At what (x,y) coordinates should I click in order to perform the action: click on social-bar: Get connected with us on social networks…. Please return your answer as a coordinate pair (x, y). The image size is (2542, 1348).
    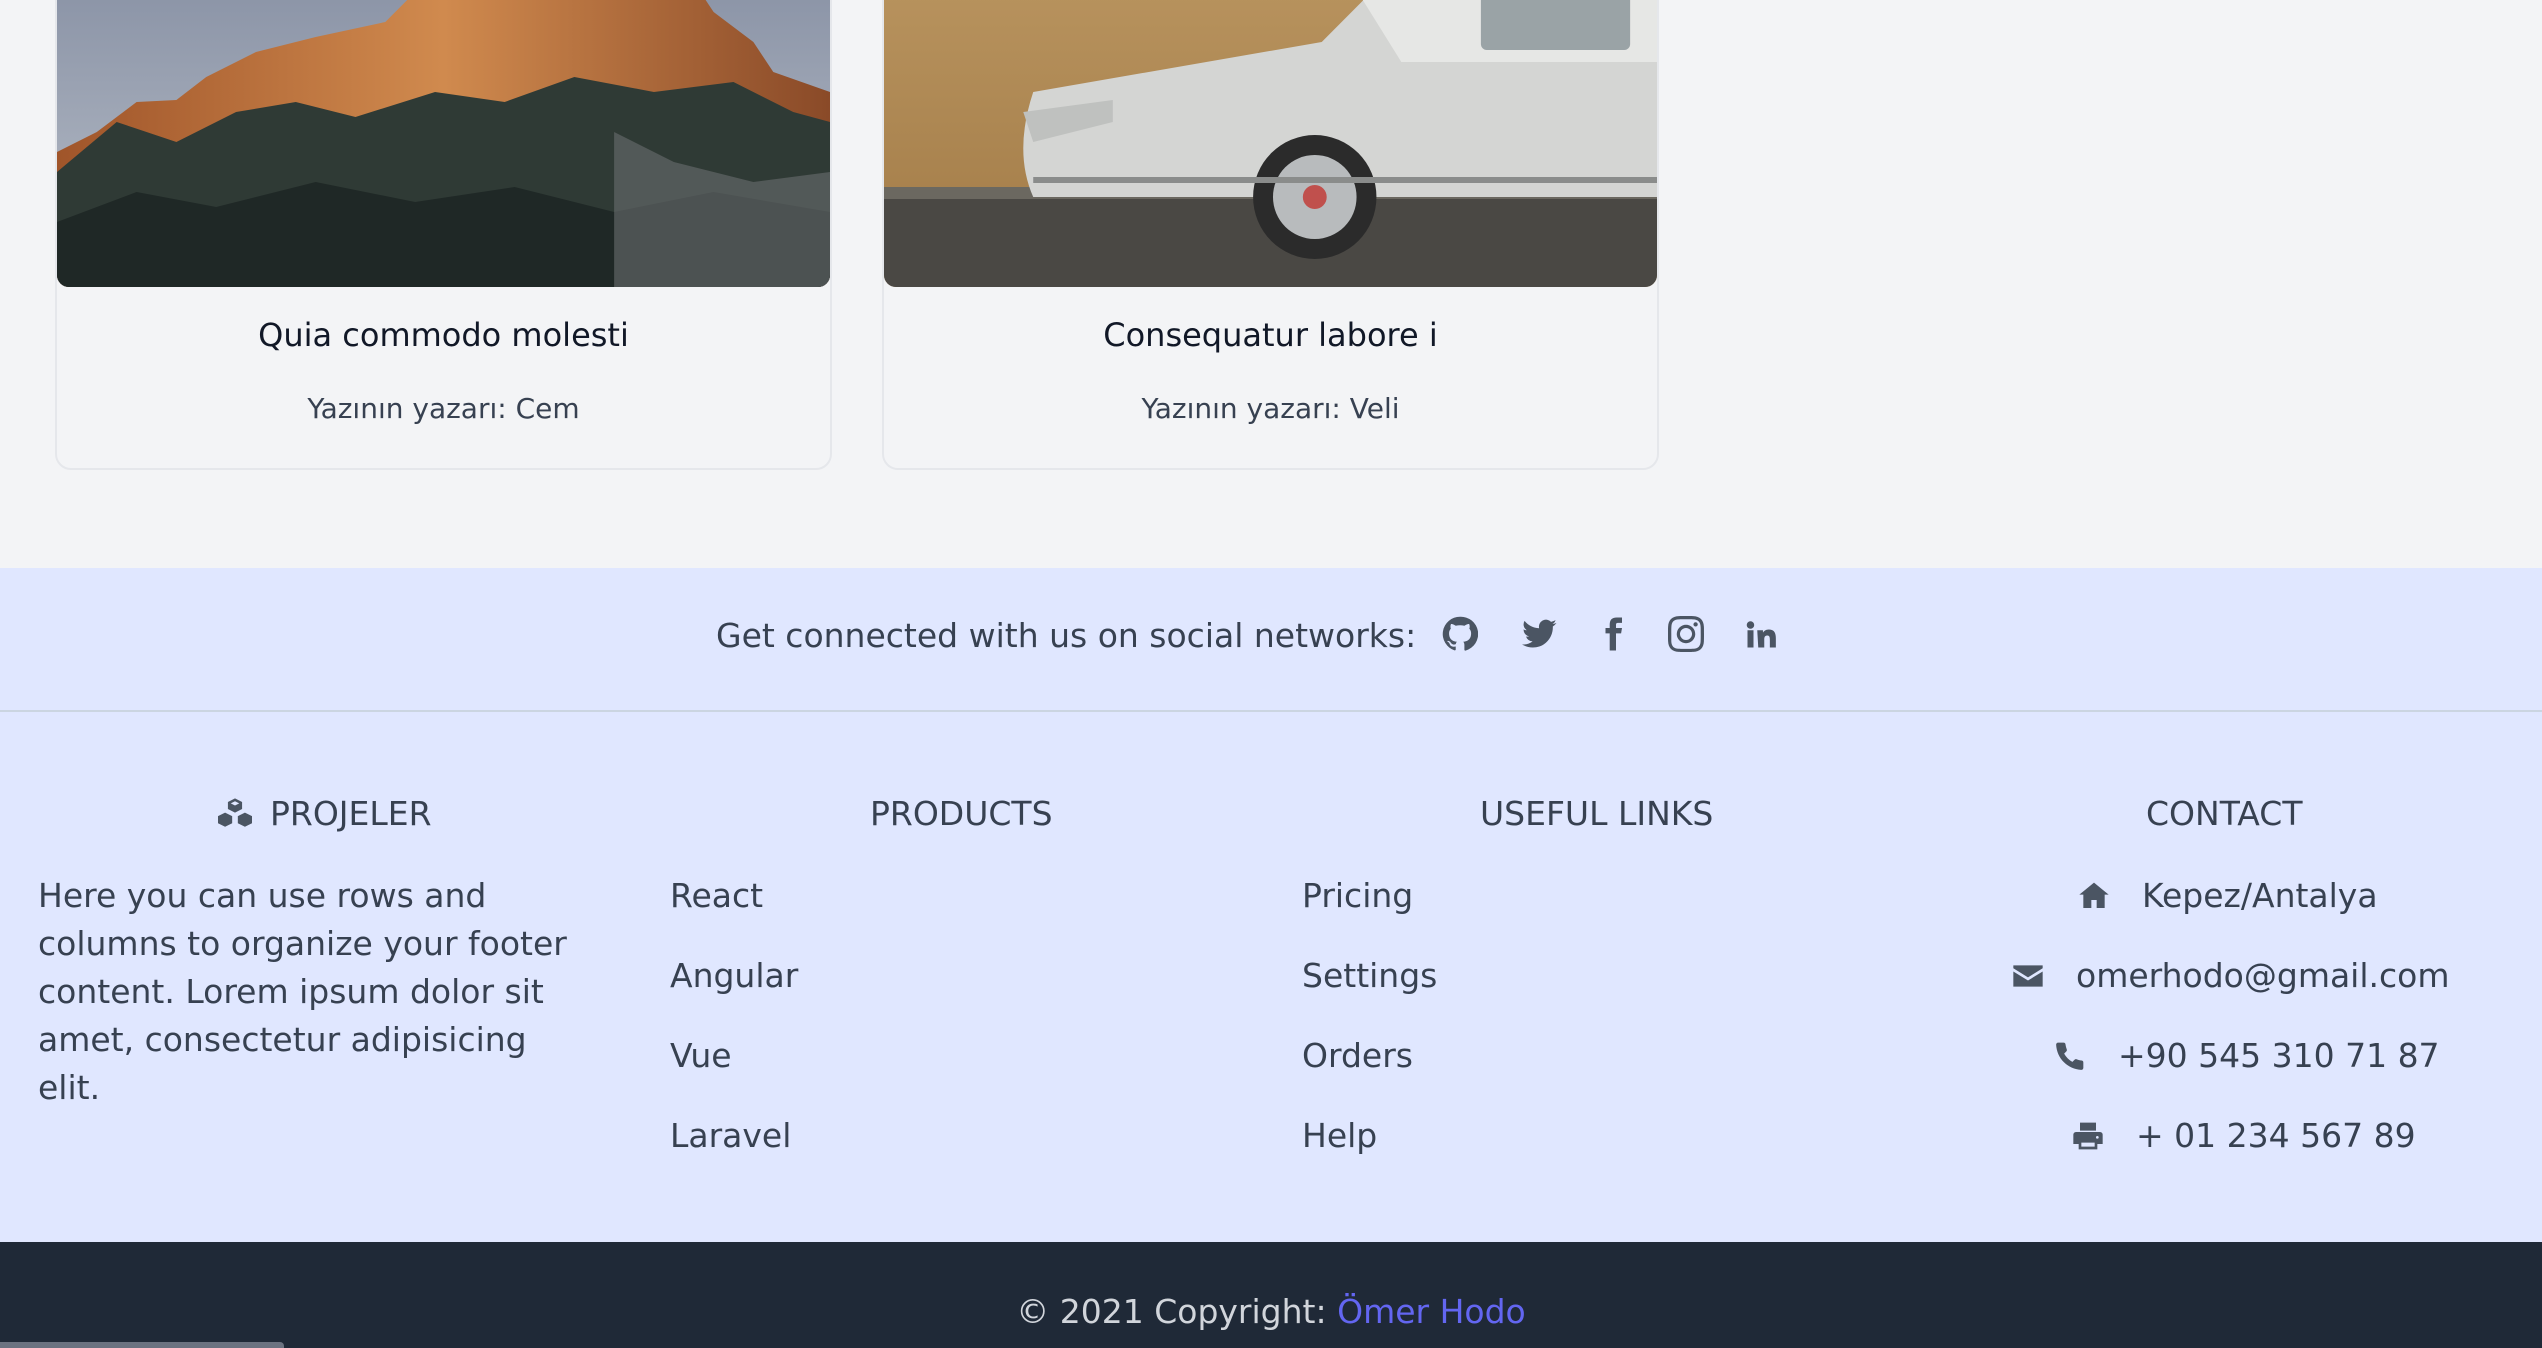
    Looking at the image, I should click on (1271, 640).